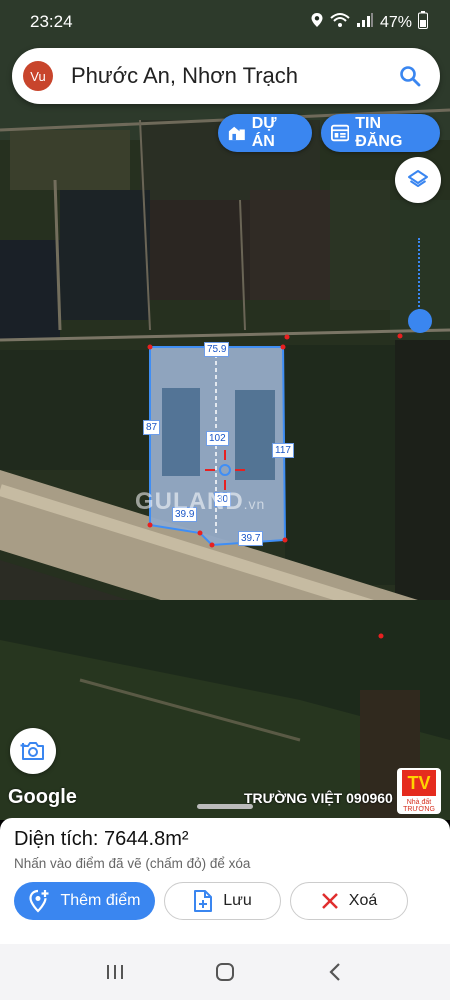 Image resolution: width=450 pixels, height=1000 pixels. I want to click on add-point-label: Thêm điểm, so click(100, 900).